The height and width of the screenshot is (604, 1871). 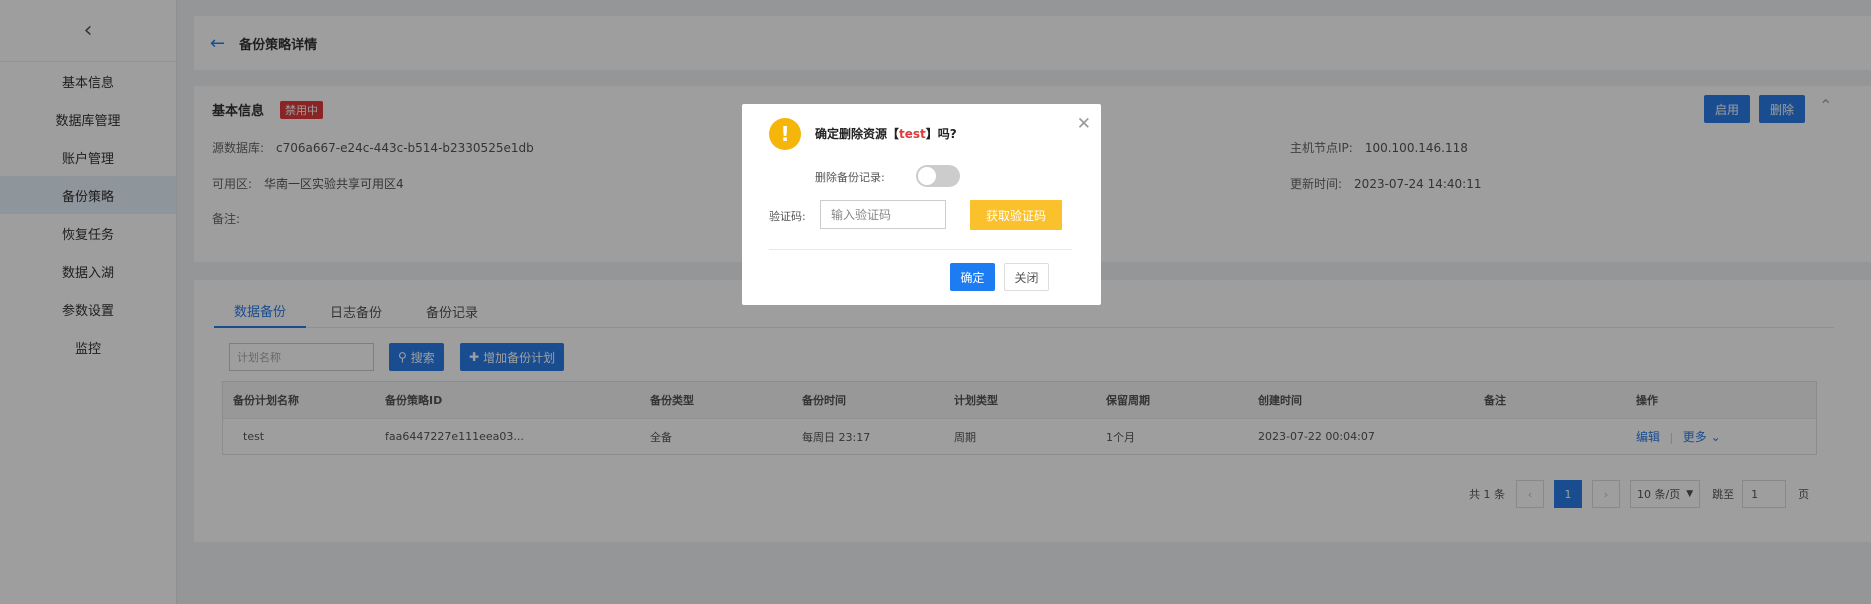 What do you see at coordinates (1026, 277) in the screenshot?
I see `close-button: 关闭` at bounding box center [1026, 277].